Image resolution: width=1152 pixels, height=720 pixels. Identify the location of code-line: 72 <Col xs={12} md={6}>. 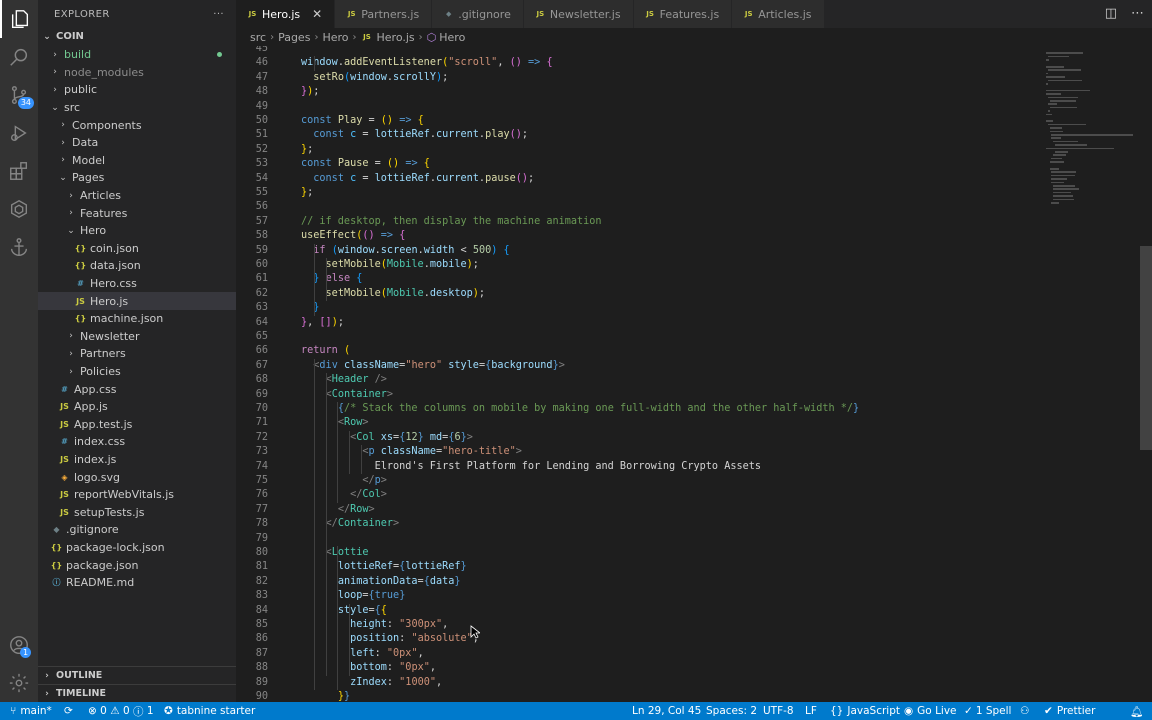
(641, 438).